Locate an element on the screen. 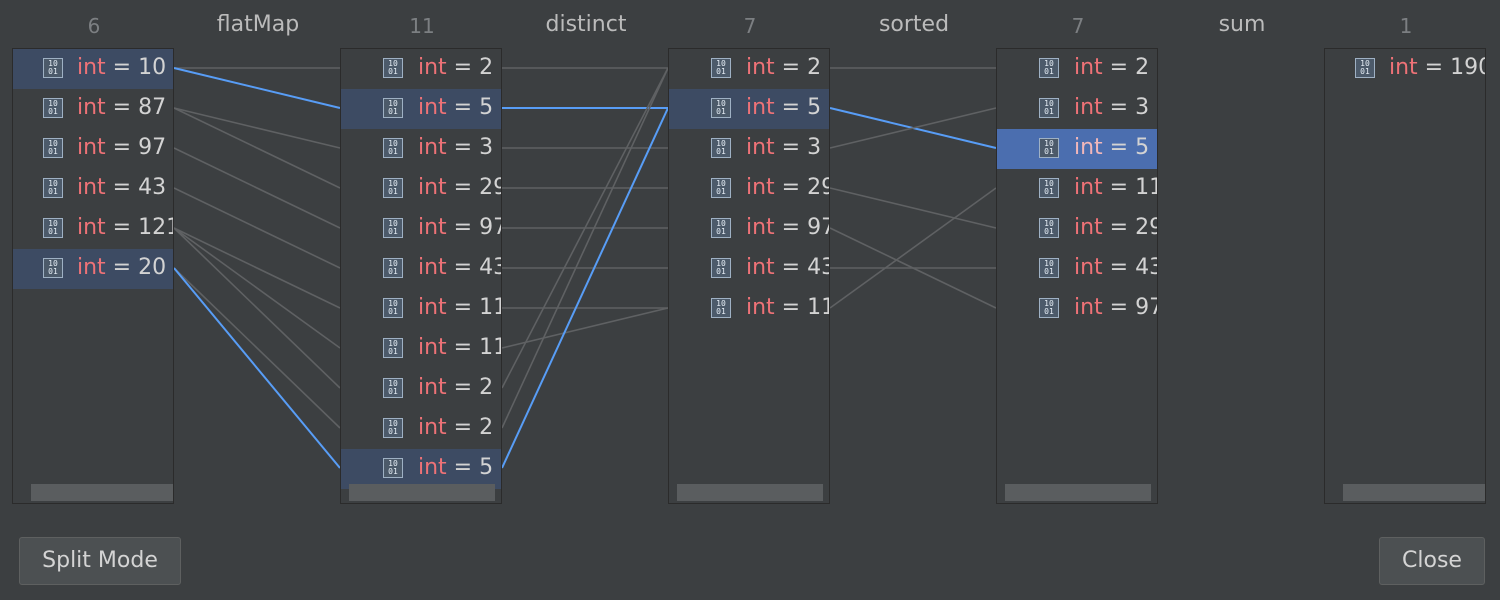 This screenshot has height=600, width=1500. value-row: 10 01 int = 10 is located at coordinates (93, 69).